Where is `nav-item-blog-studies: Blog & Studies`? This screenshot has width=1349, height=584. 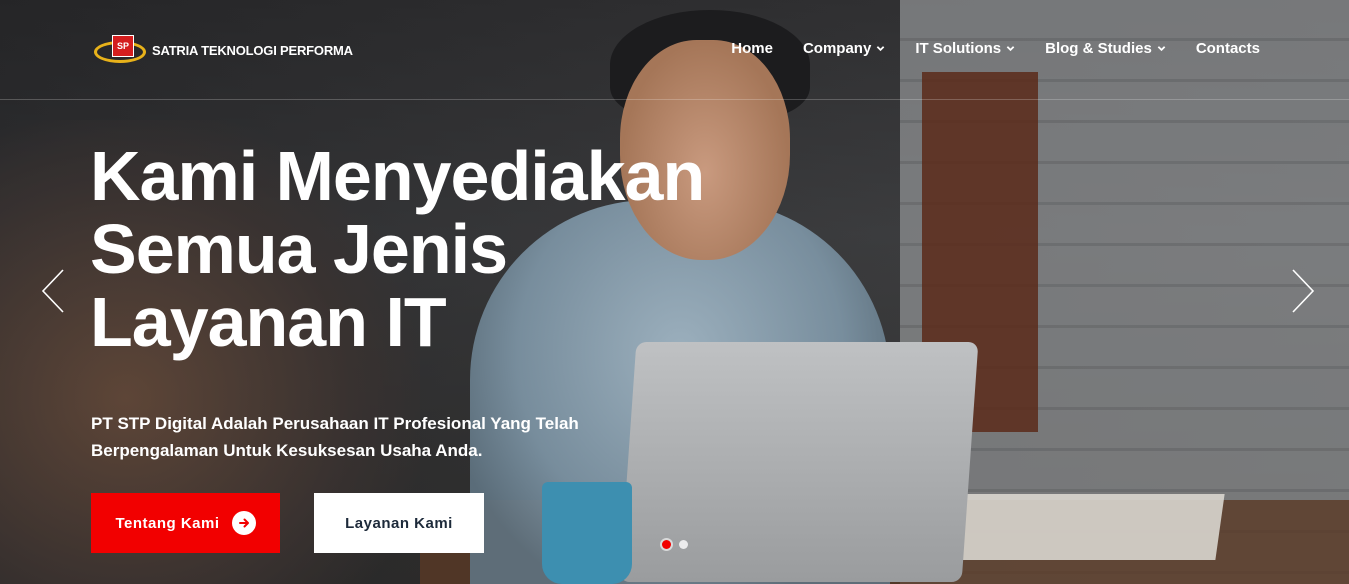 nav-item-blog-studies: Blog & Studies is located at coordinates (1105, 48).